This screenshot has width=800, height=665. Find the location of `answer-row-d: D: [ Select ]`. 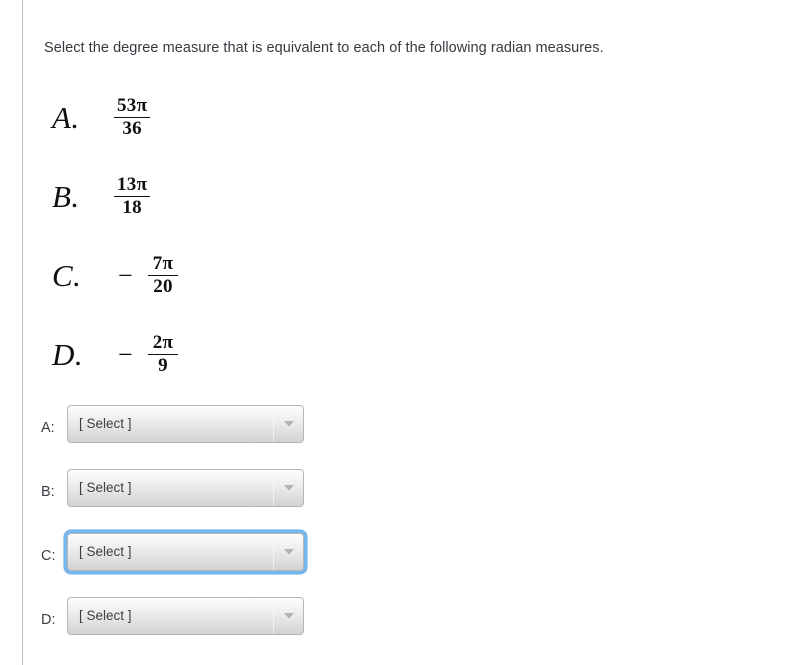

answer-row-d: D: [ Select ] is located at coordinates (174, 616).